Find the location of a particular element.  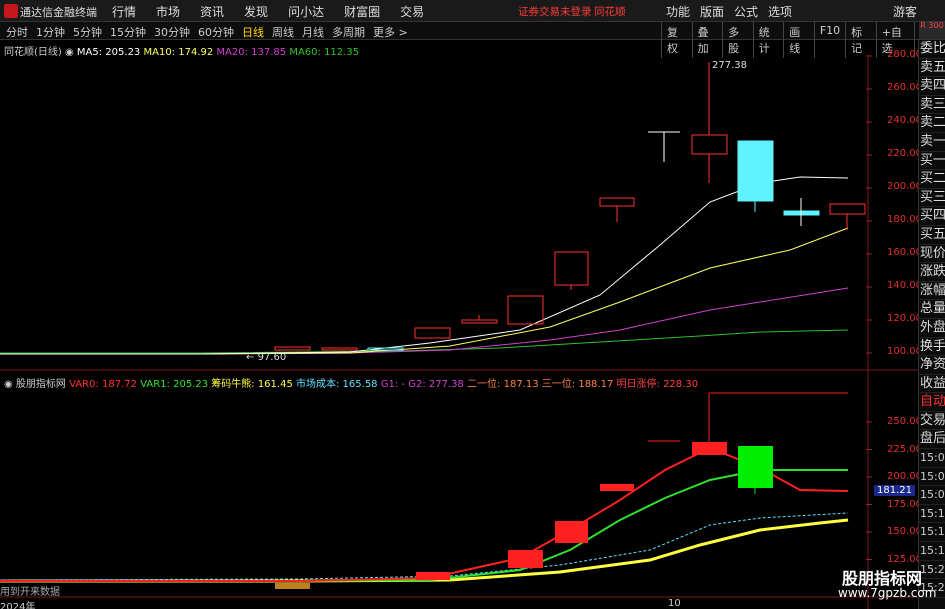

tab-15min: 15分钟 is located at coordinates (128, 32).